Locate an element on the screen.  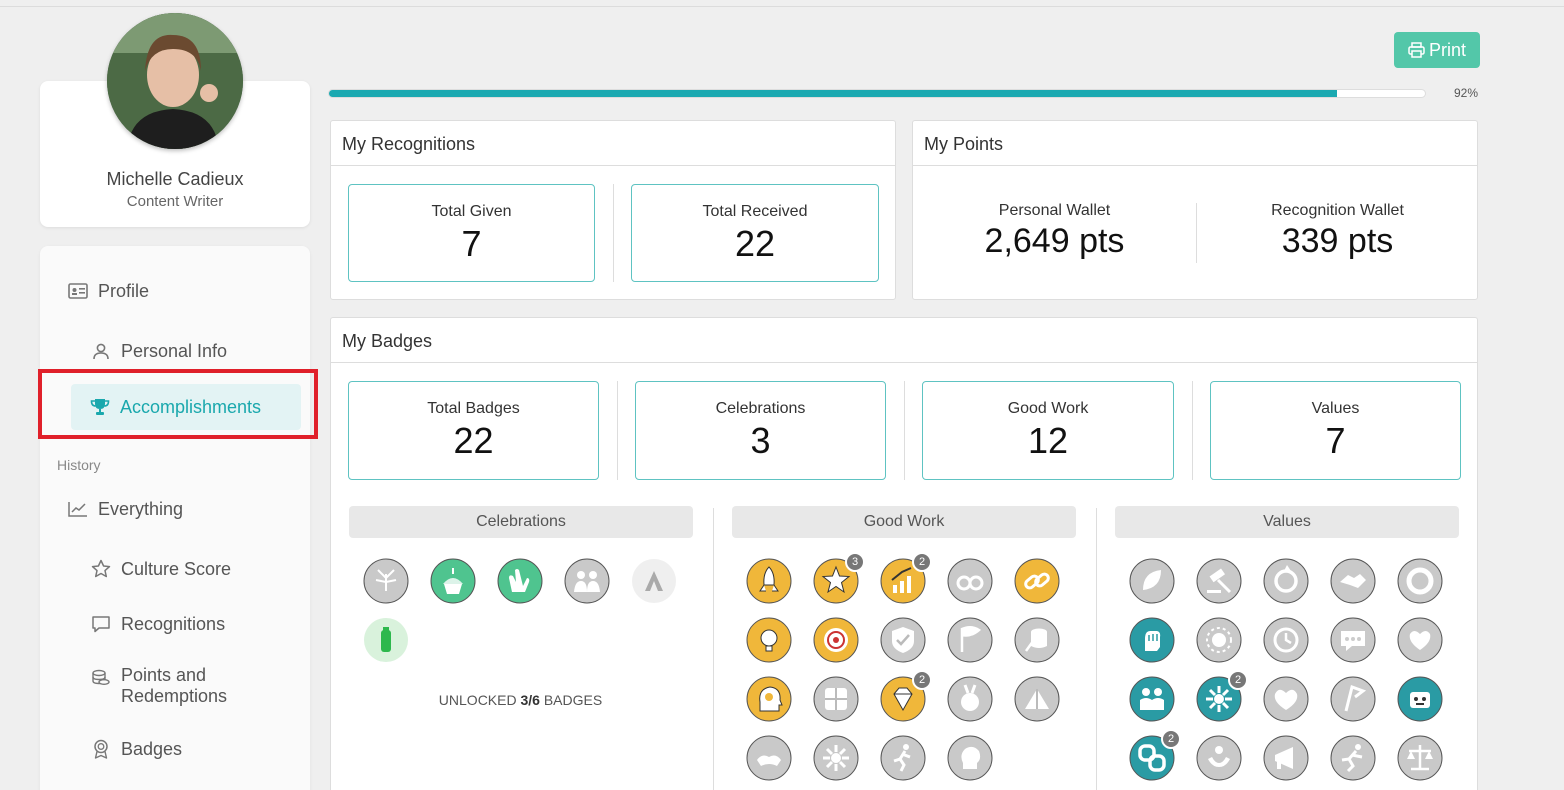
nav-everything: Everything is located at coordinates (125, 509).